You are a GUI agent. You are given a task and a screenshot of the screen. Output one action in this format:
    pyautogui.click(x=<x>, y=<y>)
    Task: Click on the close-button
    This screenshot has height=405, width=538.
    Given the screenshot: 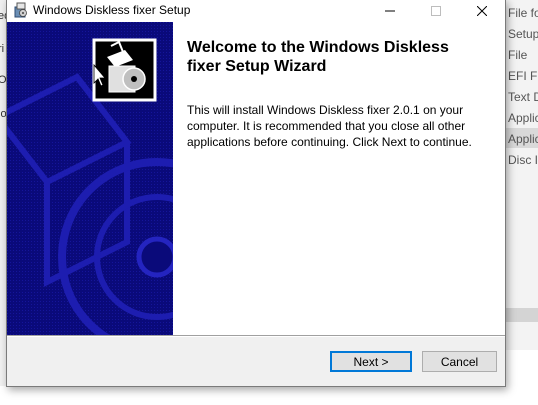 What is the action you would take?
    pyautogui.click(x=482, y=11)
    